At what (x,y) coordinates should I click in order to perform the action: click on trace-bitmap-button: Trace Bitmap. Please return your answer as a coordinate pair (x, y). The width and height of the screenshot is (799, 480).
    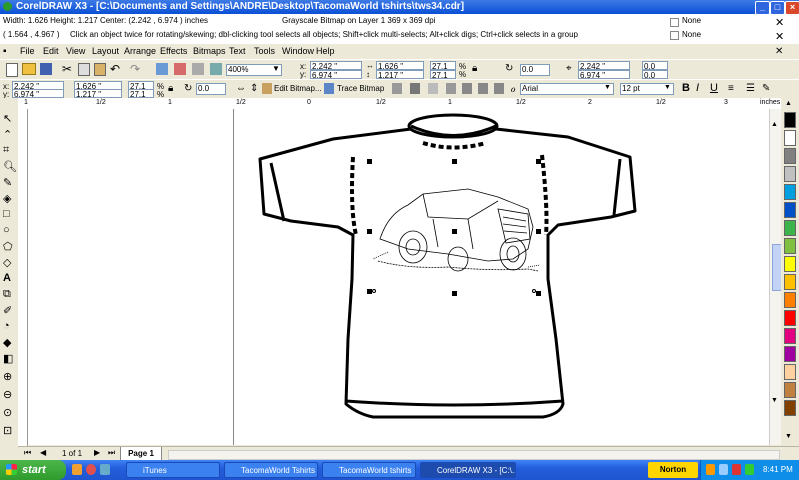
    Looking at the image, I should click on (360, 89).